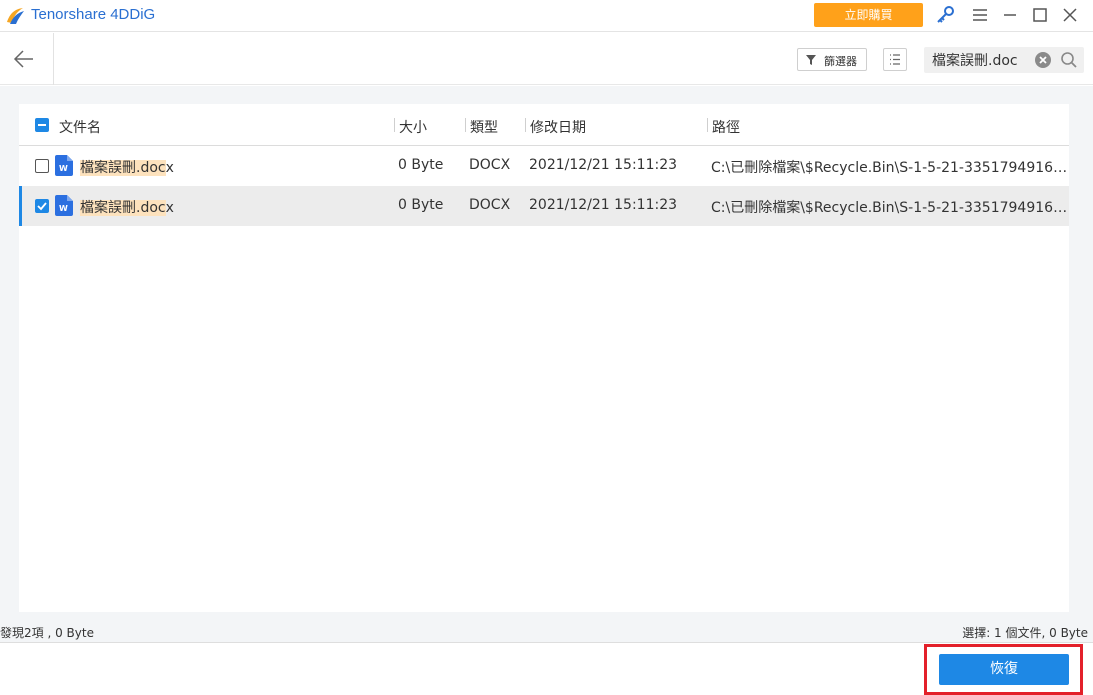  What do you see at coordinates (20, 206) in the screenshot?
I see `selection-indicator` at bounding box center [20, 206].